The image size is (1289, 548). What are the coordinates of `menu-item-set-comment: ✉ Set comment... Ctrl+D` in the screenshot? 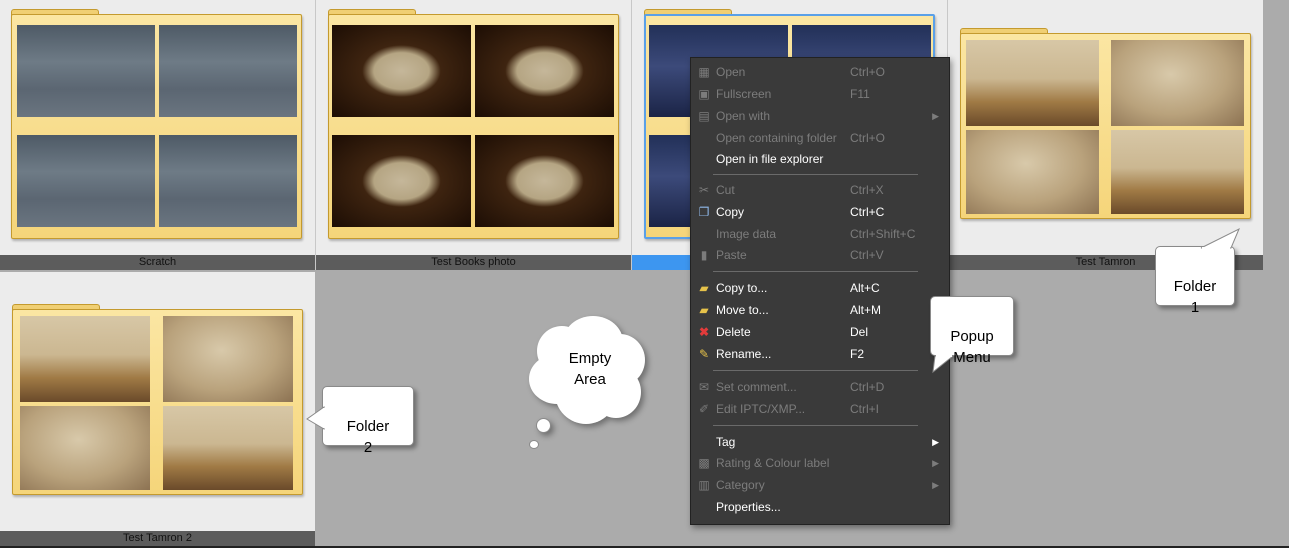 It's located at (820, 387).